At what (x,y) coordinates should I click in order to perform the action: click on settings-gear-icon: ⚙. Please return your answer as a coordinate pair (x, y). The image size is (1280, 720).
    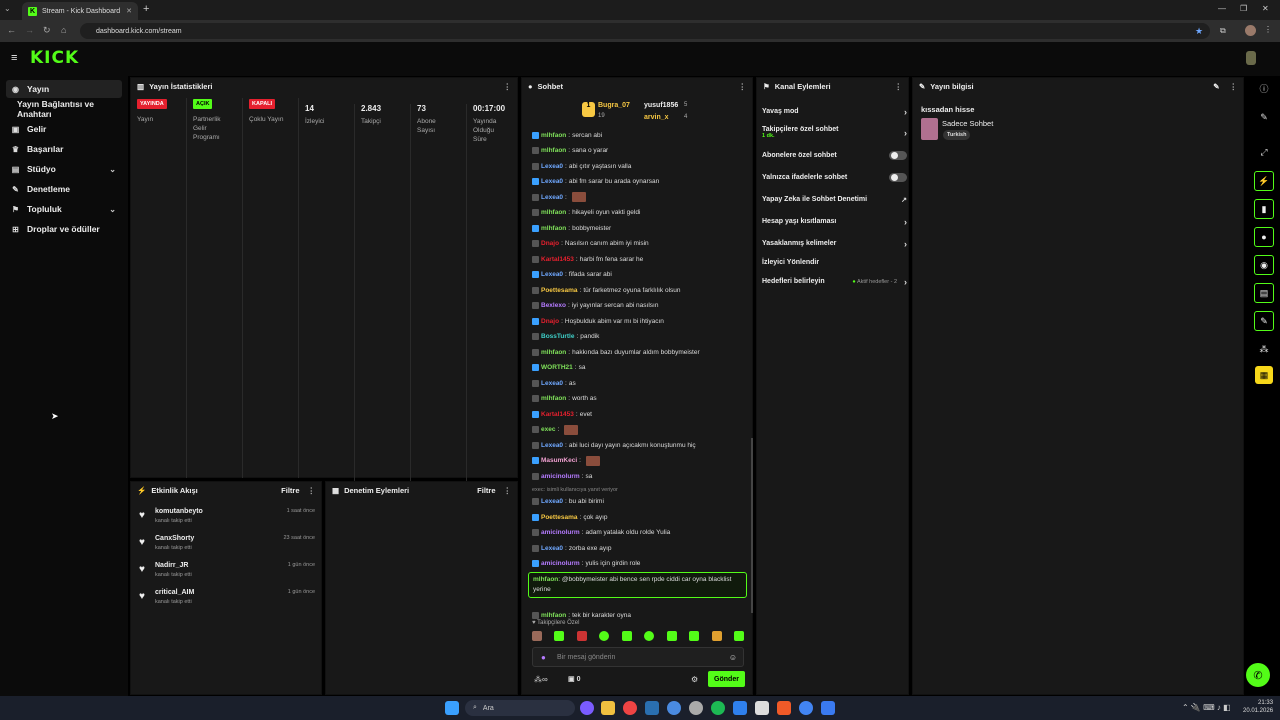
    Looking at the image, I should click on (694, 679).